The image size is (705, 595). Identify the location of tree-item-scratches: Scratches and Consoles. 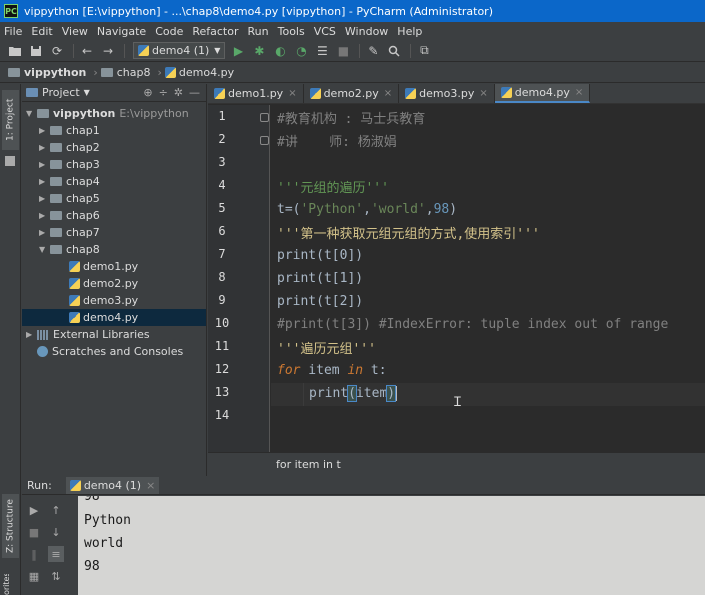
(114, 351).